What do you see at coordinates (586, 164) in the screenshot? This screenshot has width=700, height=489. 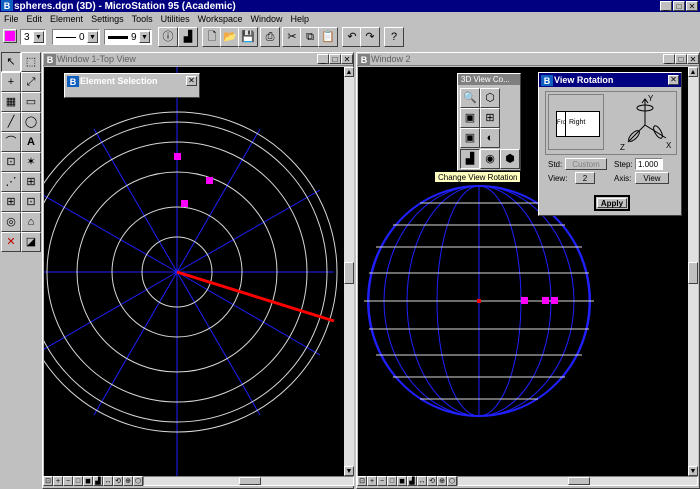 I see `std-button: Custom` at bounding box center [586, 164].